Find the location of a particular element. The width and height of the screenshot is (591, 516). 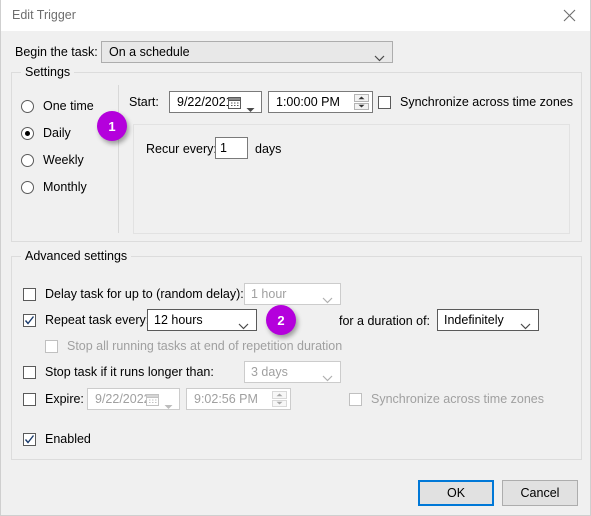

duration-value: Indefinitely is located at coordinates (474, 320).